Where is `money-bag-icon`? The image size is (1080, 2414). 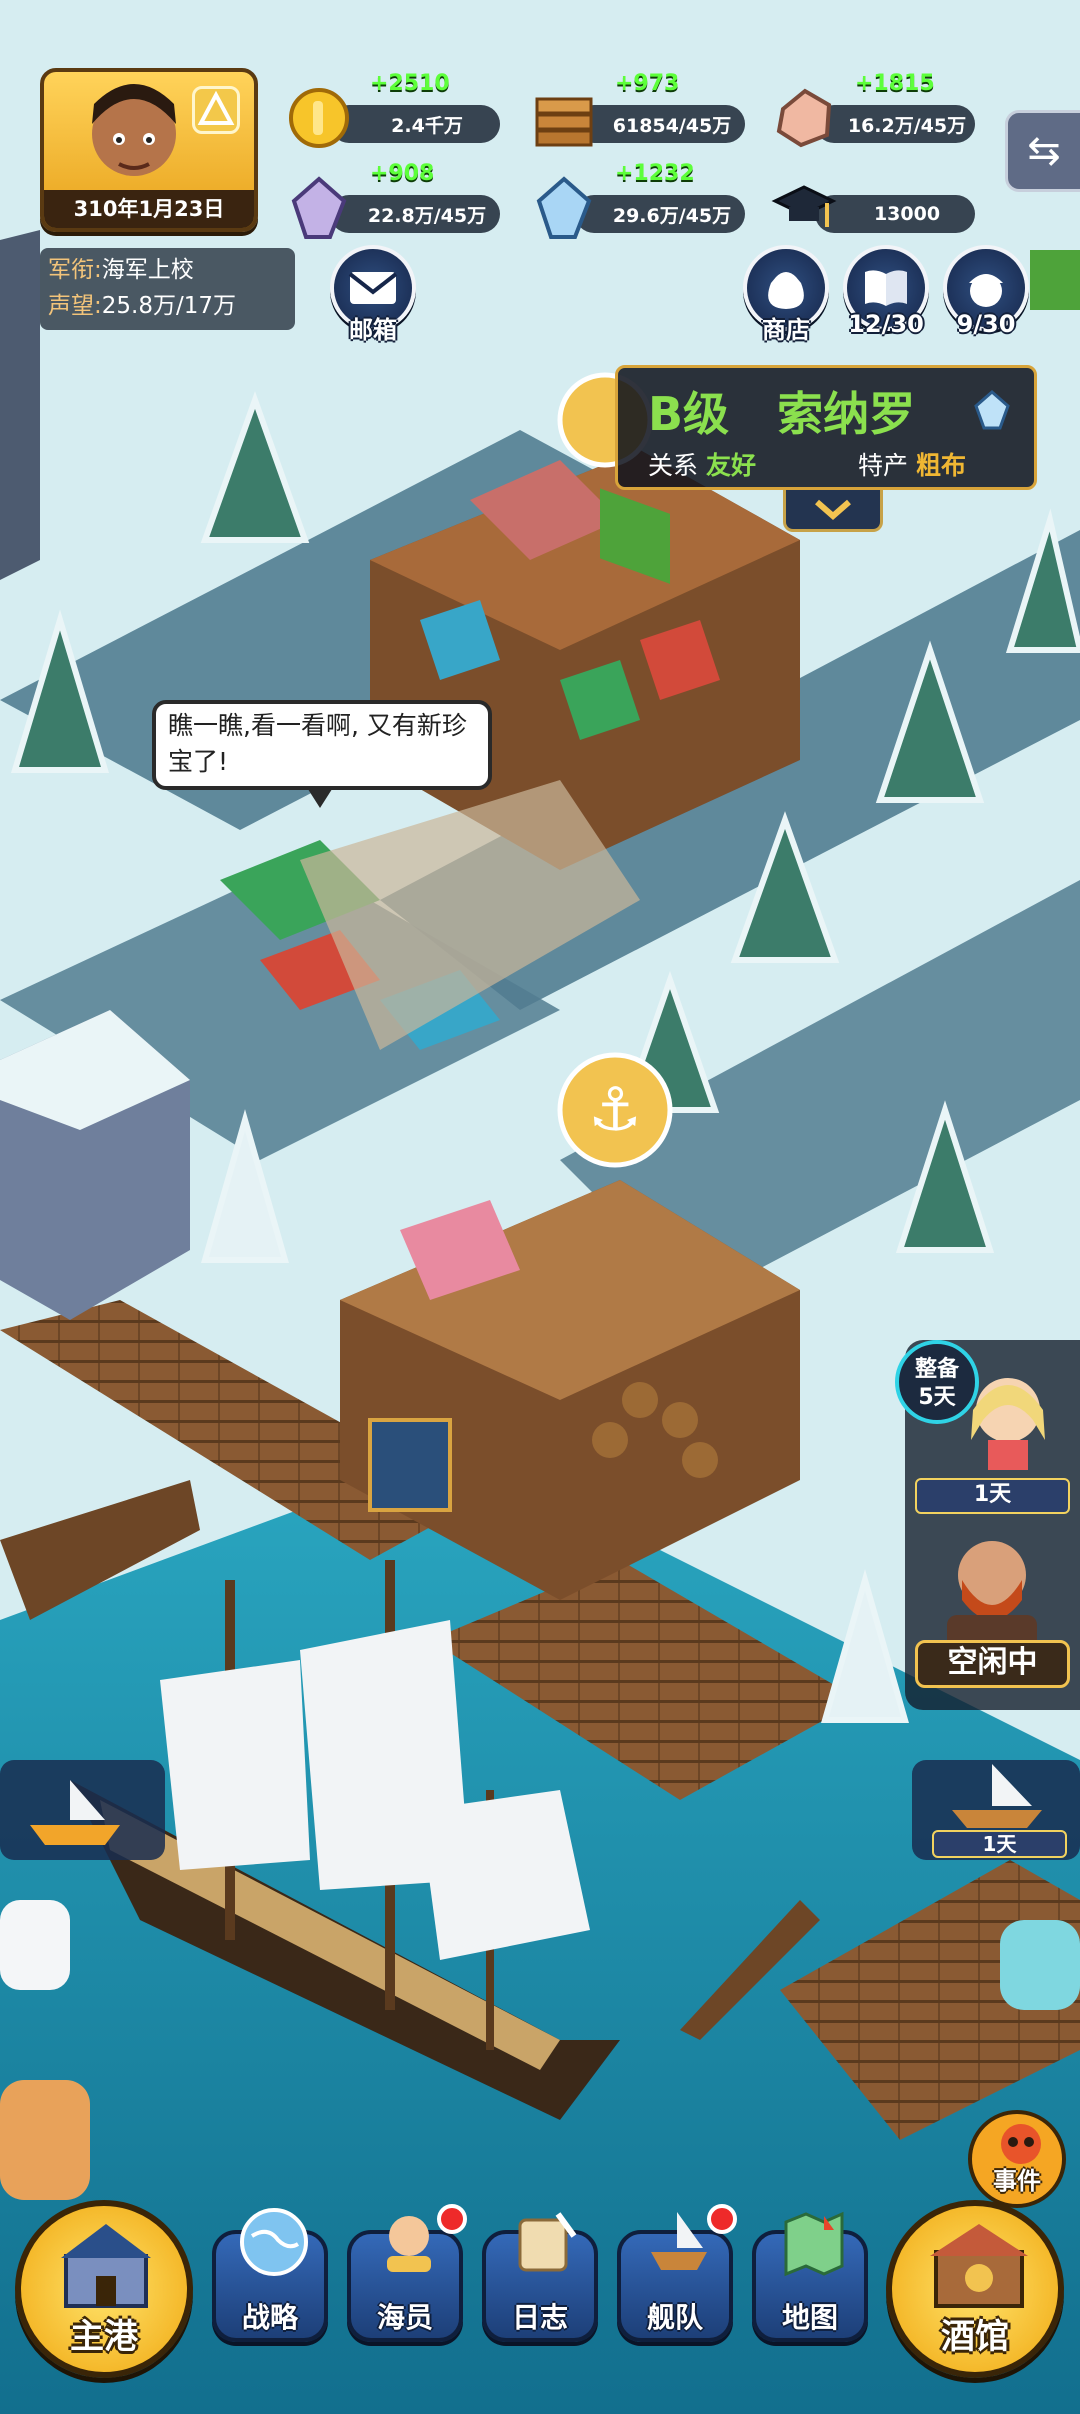
money-bag-icon is located at coordinates (786, 290).